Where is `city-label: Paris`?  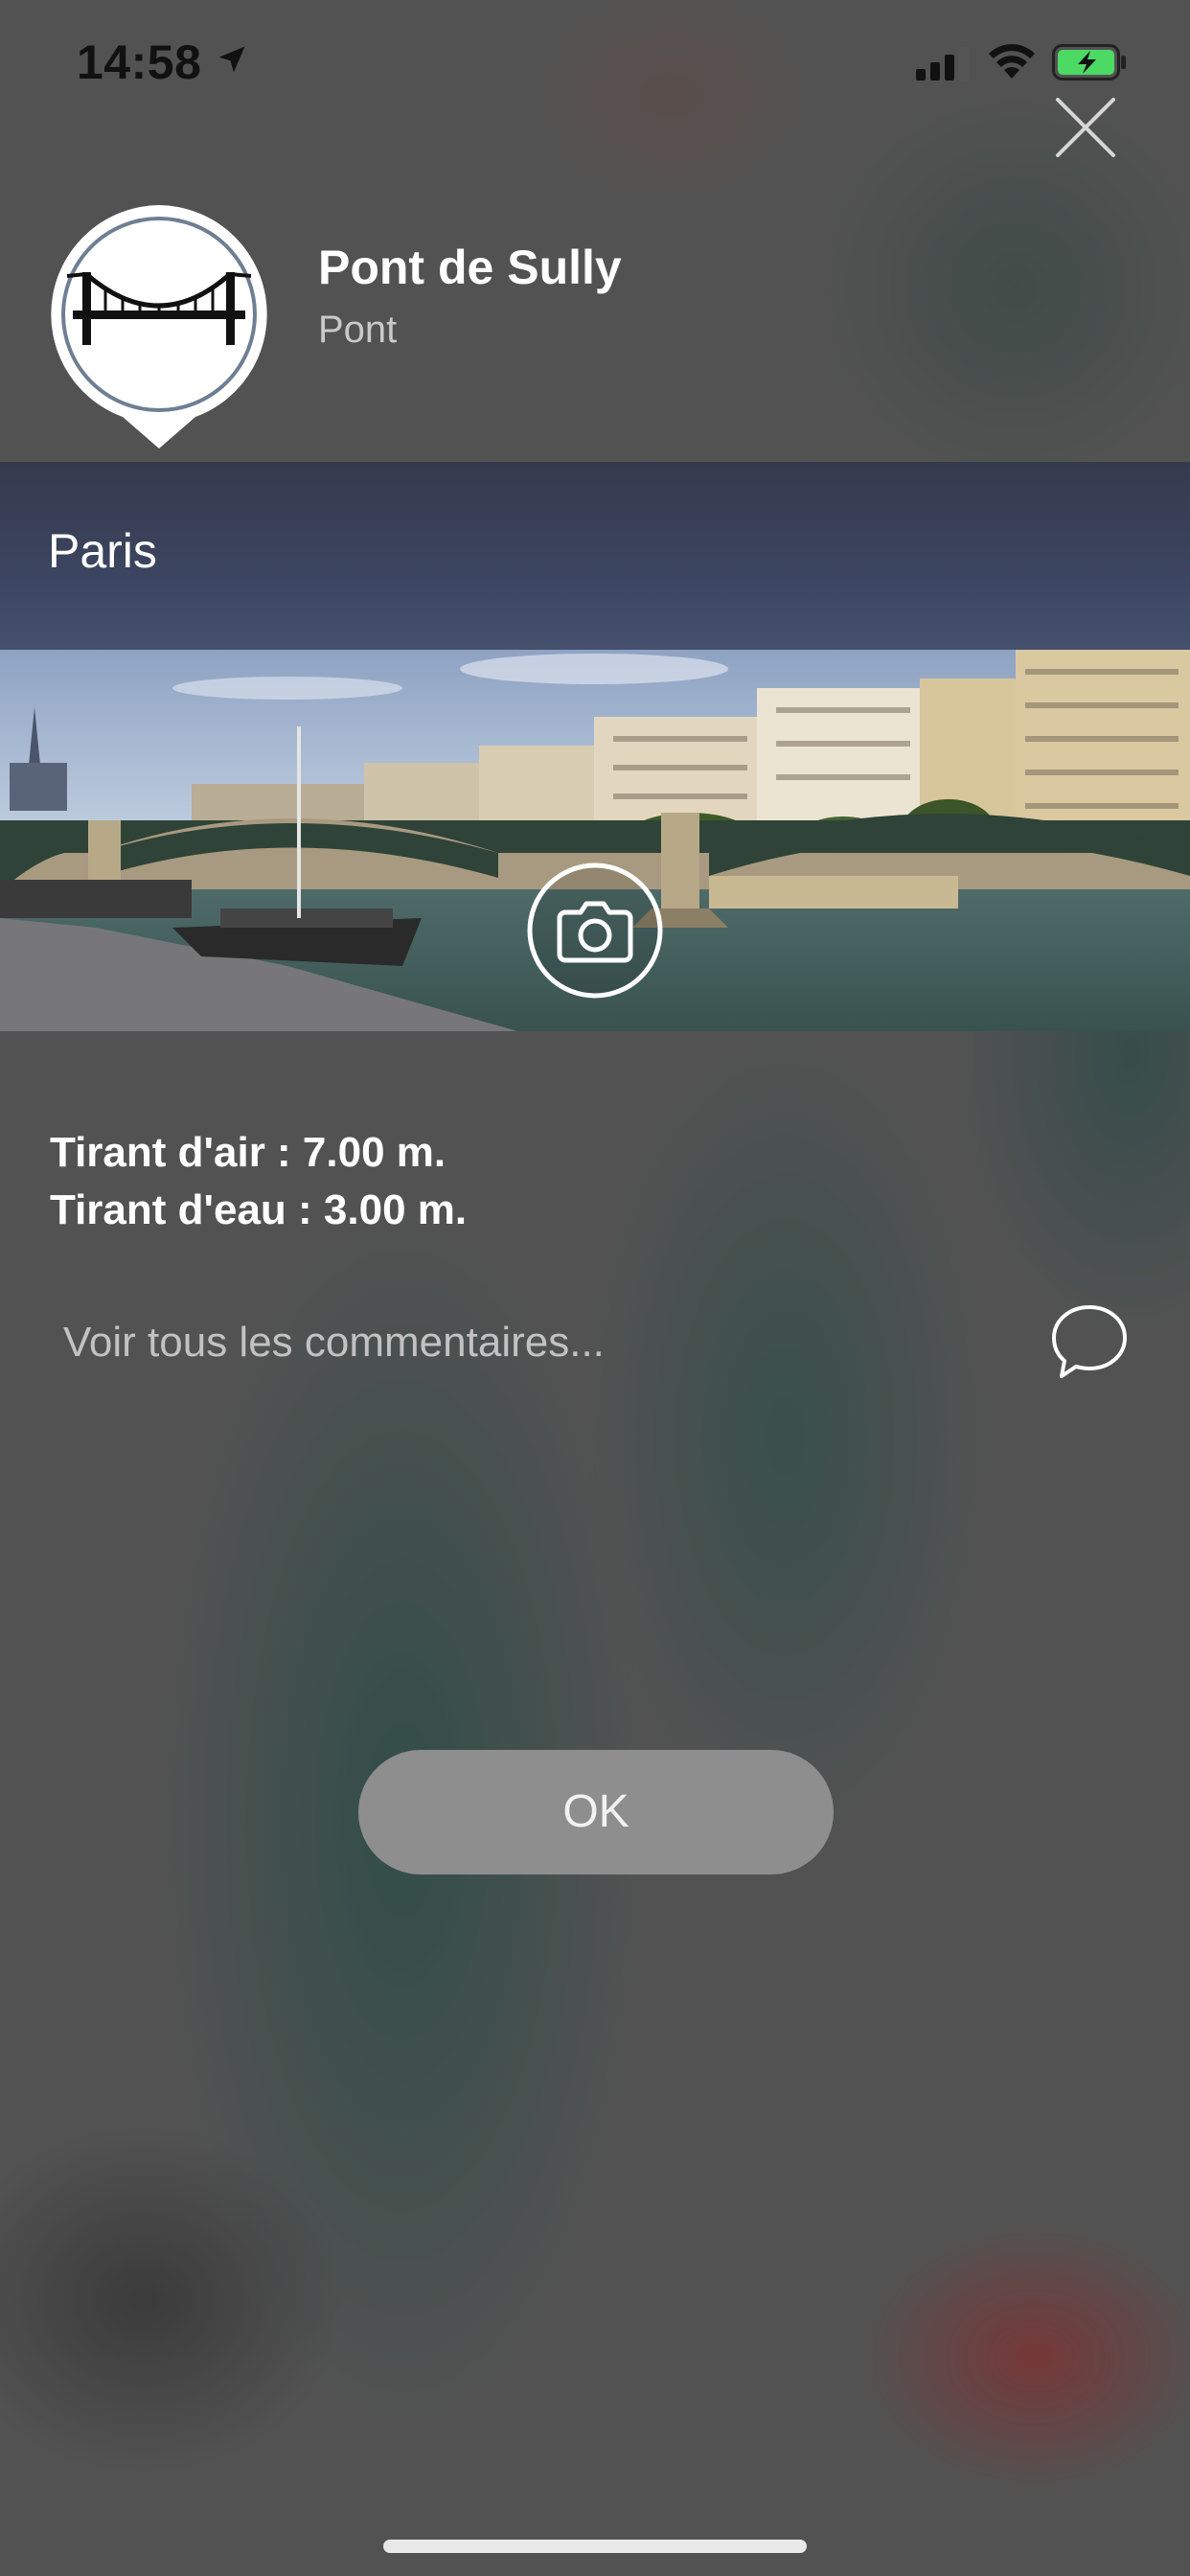
city-label: Paris is located at coordinates (103, 551).